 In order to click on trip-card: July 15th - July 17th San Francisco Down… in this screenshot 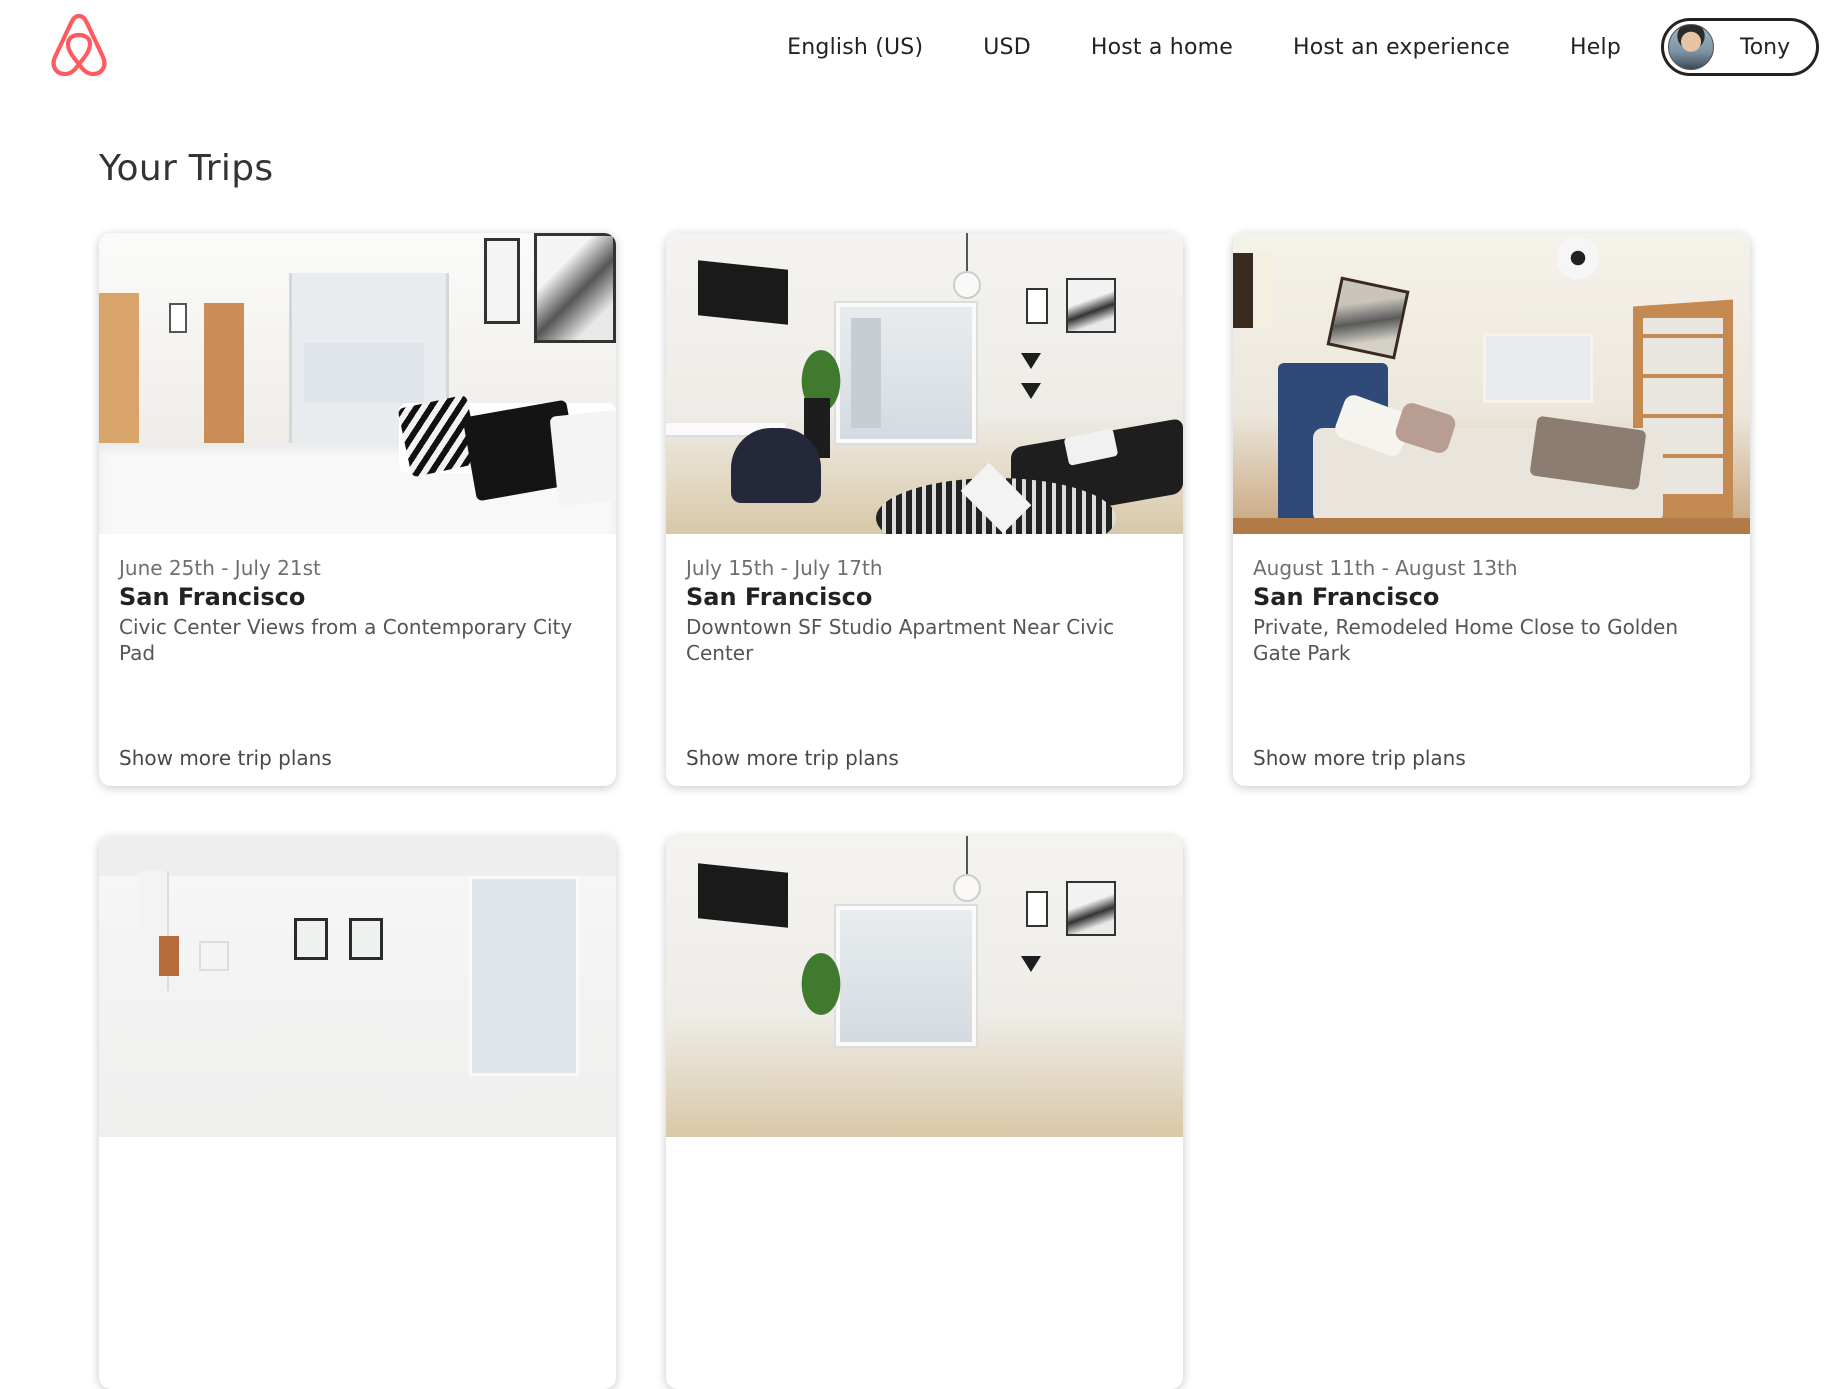, I will do `click(924, 509)`.